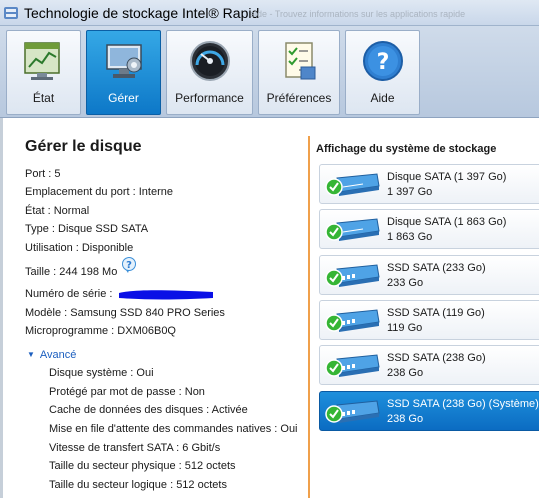 The image size is (539, 498). I want to click on manage-pc-icon, so click(123, 61).